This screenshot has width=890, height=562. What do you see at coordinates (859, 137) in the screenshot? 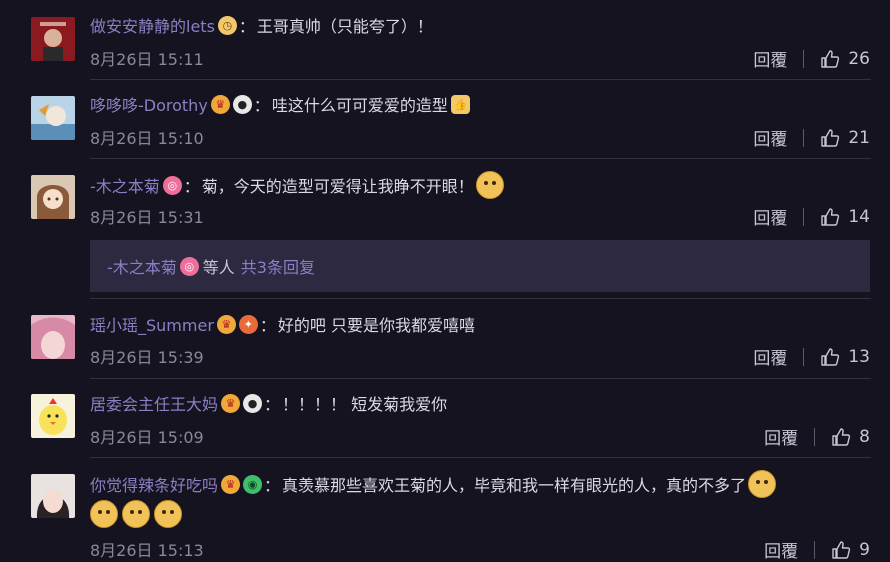
I see `like-count: 21` at bounding box center [859, 137].